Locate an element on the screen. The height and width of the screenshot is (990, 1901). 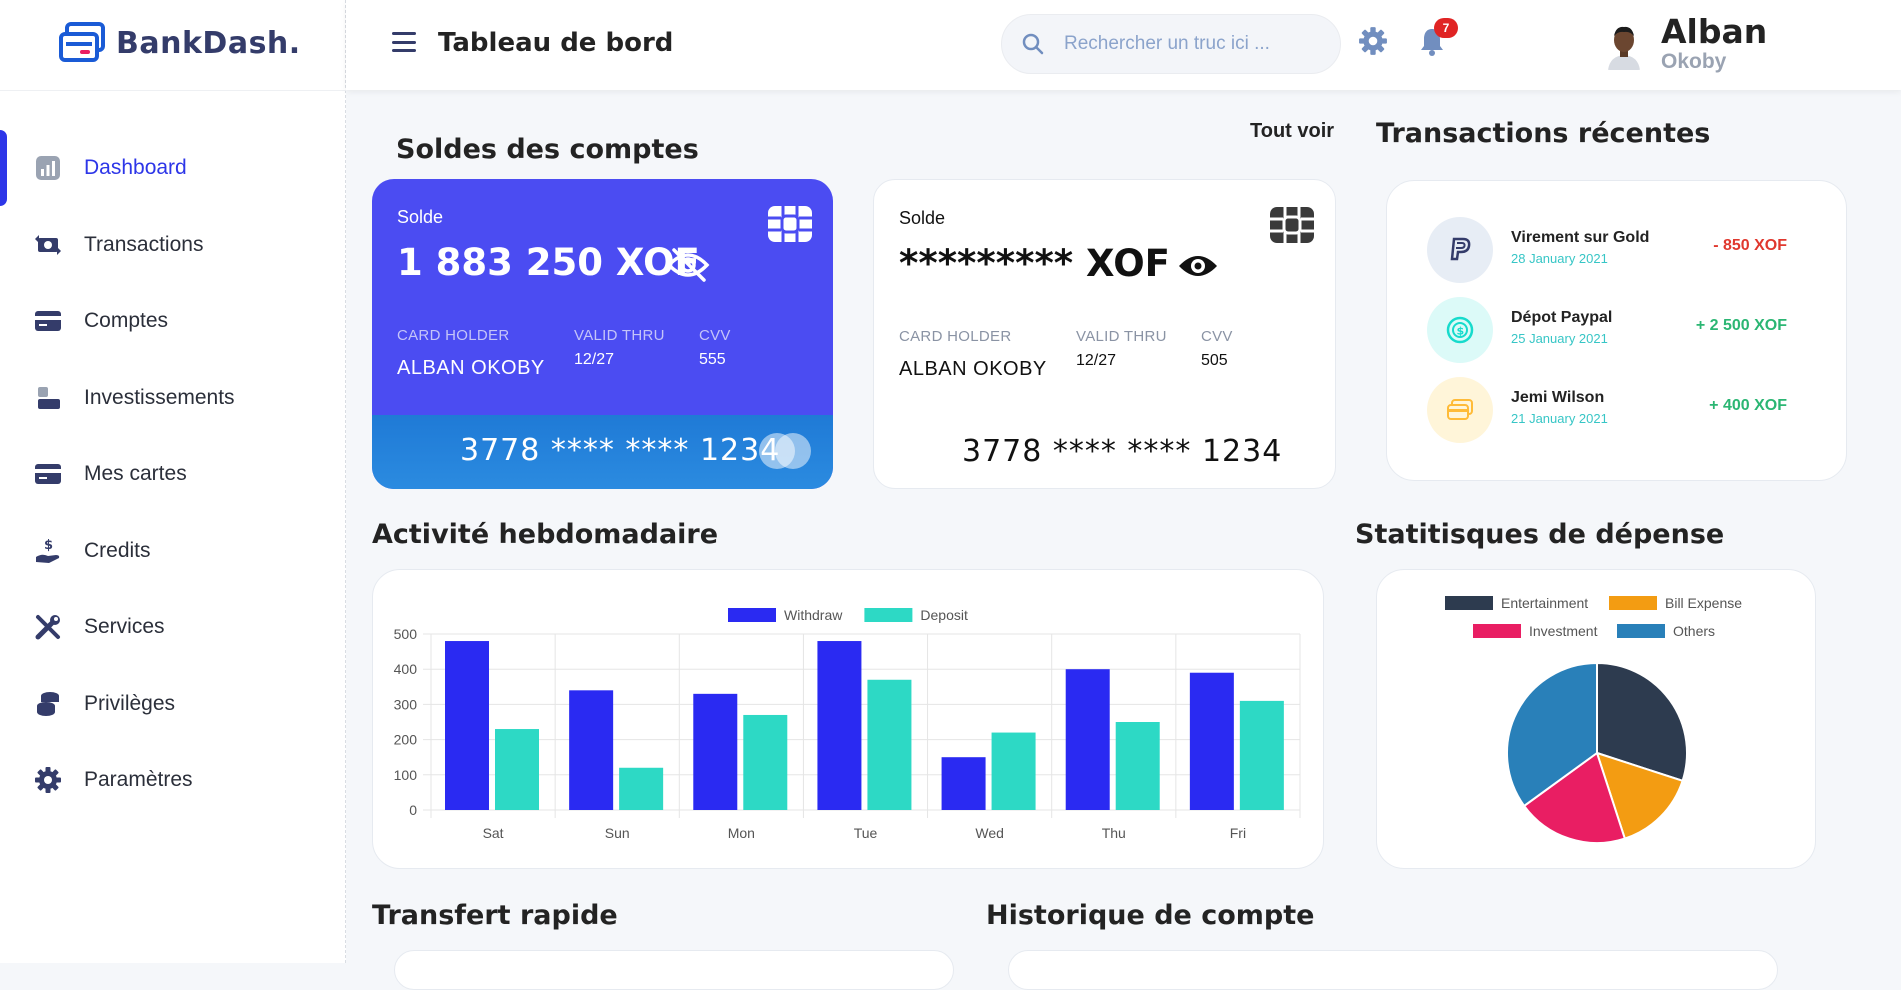
sidebar-item-label: Investissements is located at coordinates (159, 397).